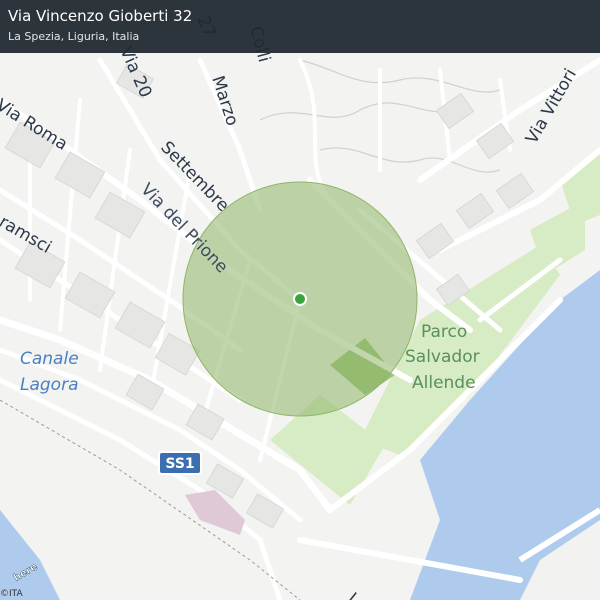  Describe the element at coordinates (11, 594) in the screenshot. I see `copyright: ©ITA` at that location.